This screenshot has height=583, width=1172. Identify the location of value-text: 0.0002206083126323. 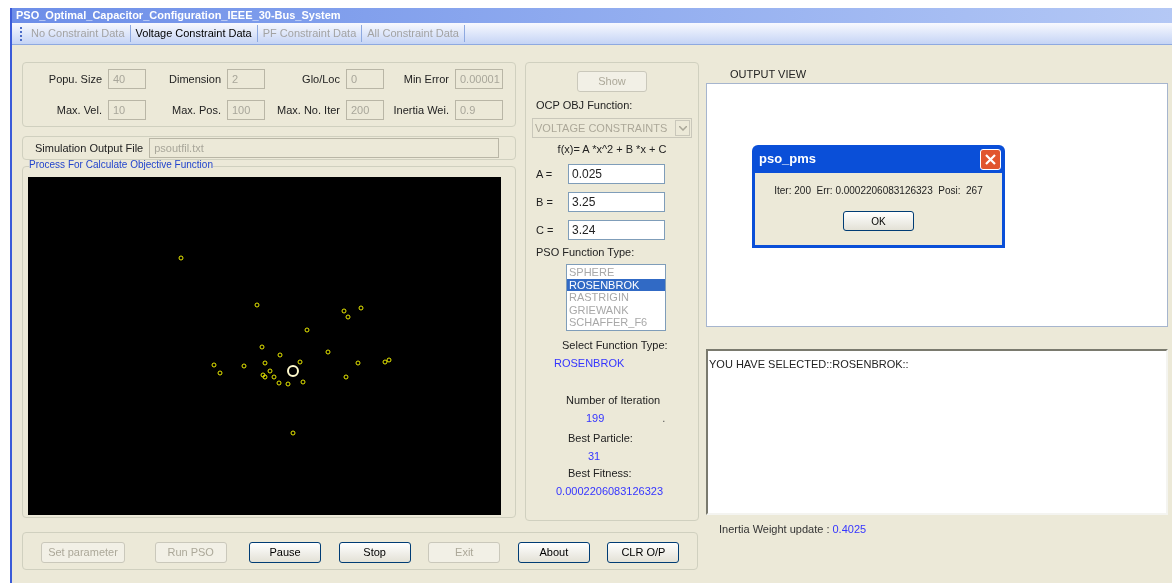
(610, 491).